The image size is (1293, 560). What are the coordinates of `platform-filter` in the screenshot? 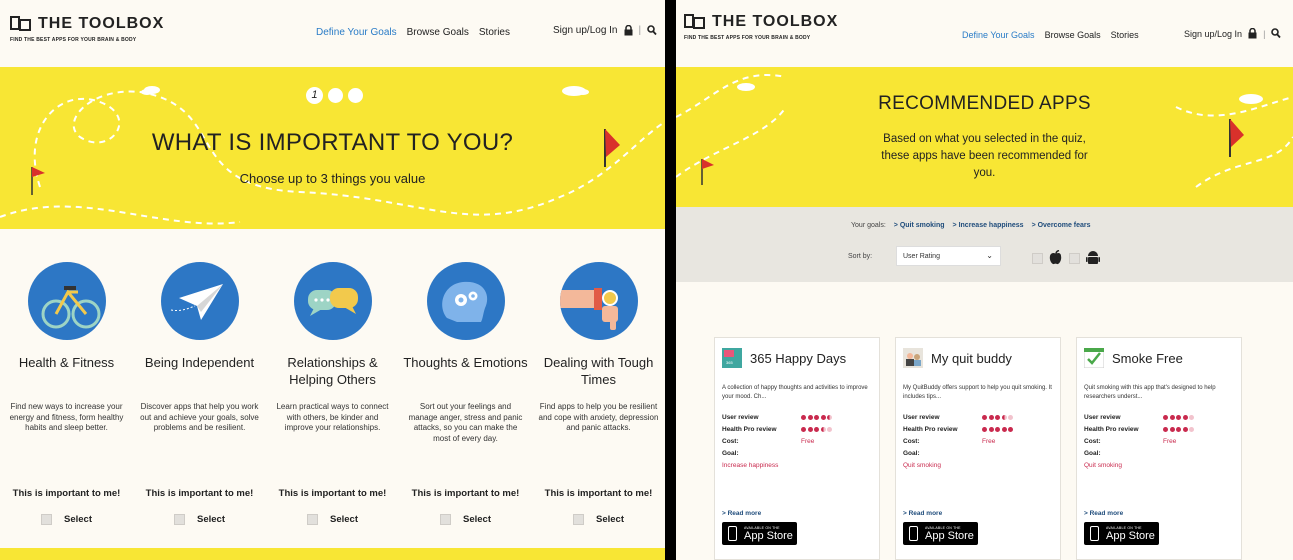 It's located at (1066, 258).